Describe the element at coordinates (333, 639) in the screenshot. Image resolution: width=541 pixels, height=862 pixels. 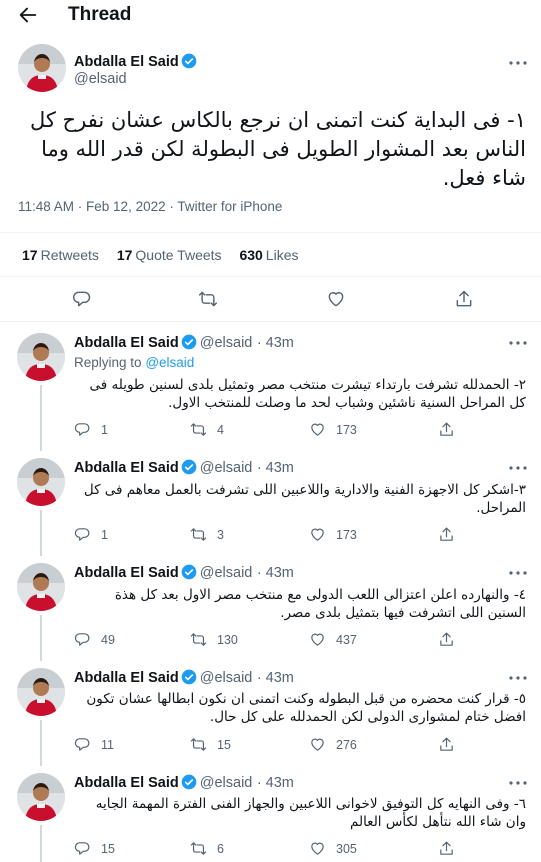
I see `like-count: 437` at that location.